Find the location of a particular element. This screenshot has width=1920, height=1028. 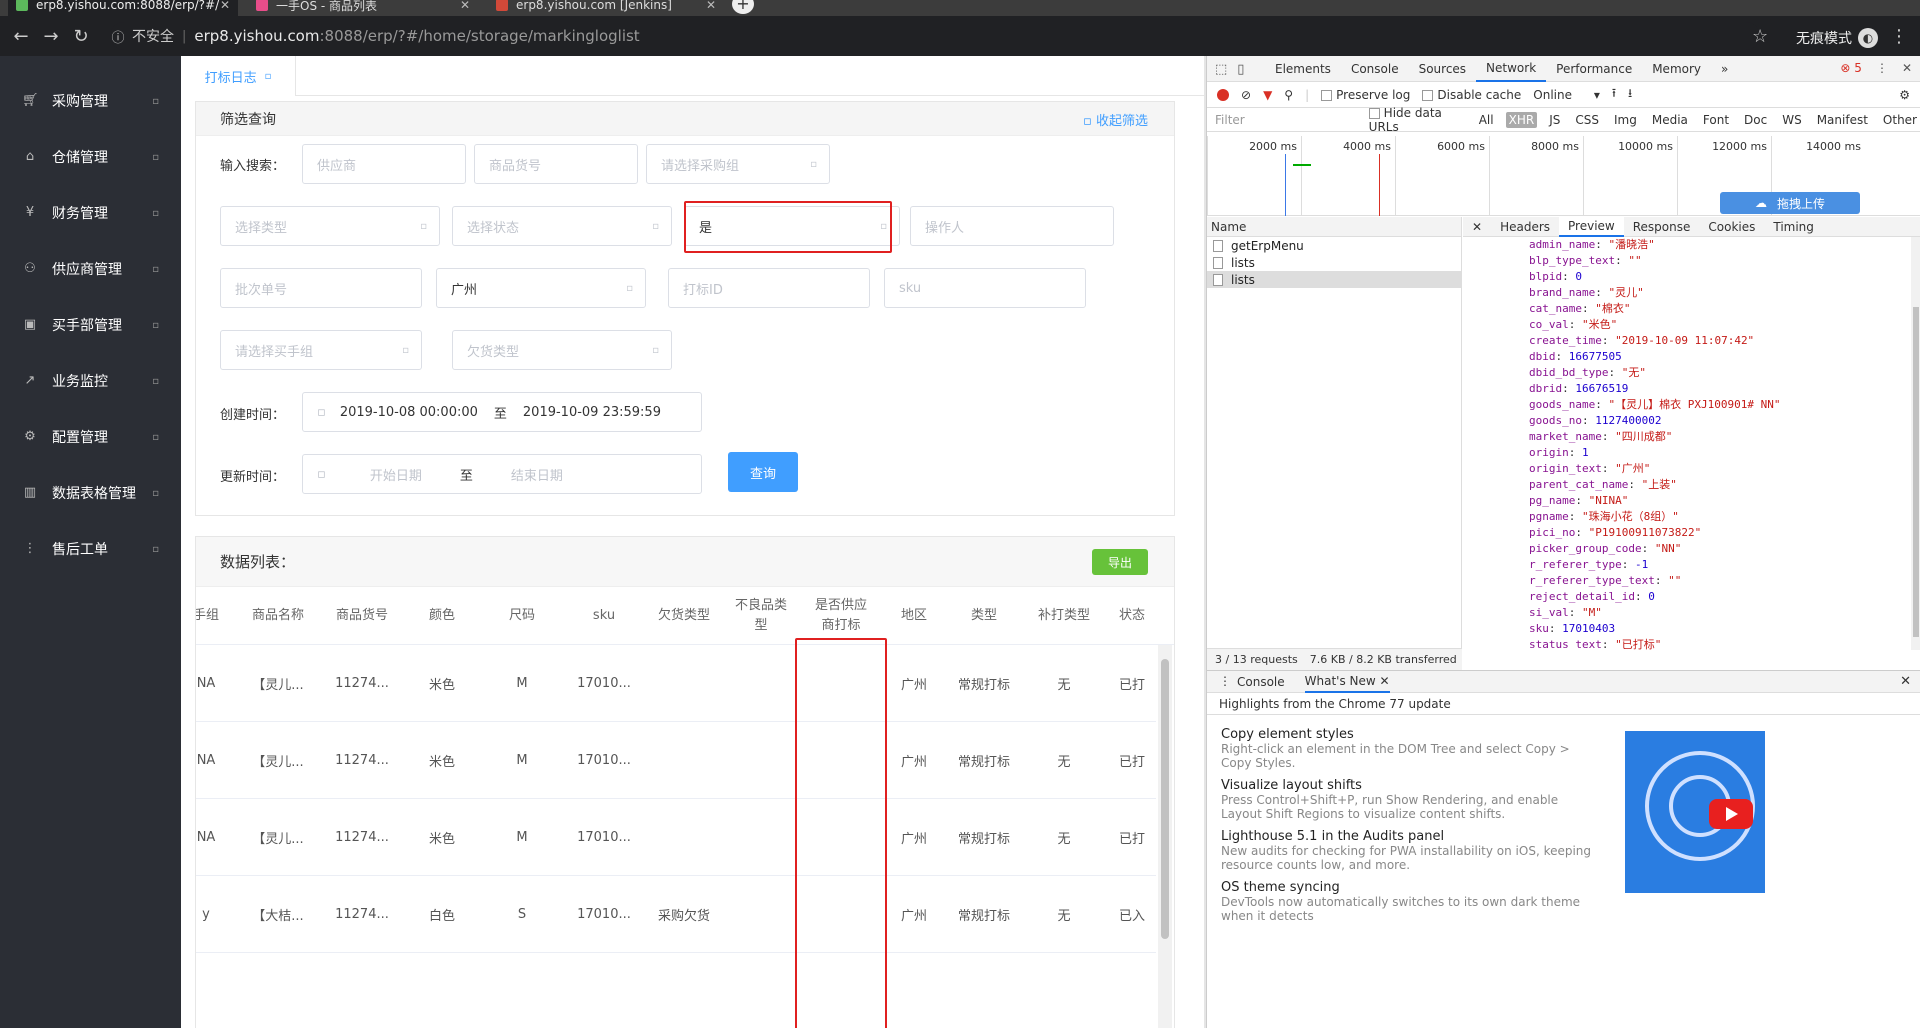

name-column-header: Name is located at coordinates (1334, 227).